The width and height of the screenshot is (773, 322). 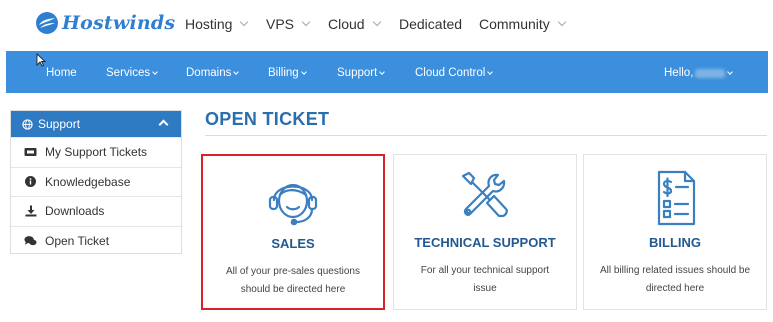 What do you see at coordinates (267, 119) in the screenshot?
I see `page-title: OPEN TICKET` at bounding box center [267, 119].